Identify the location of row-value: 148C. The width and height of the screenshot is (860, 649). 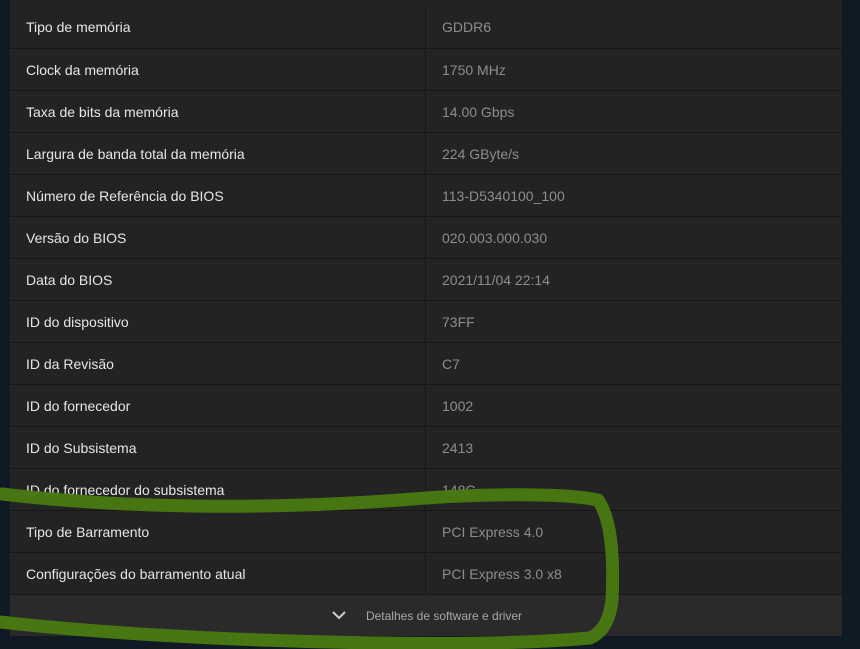
(459, 489).